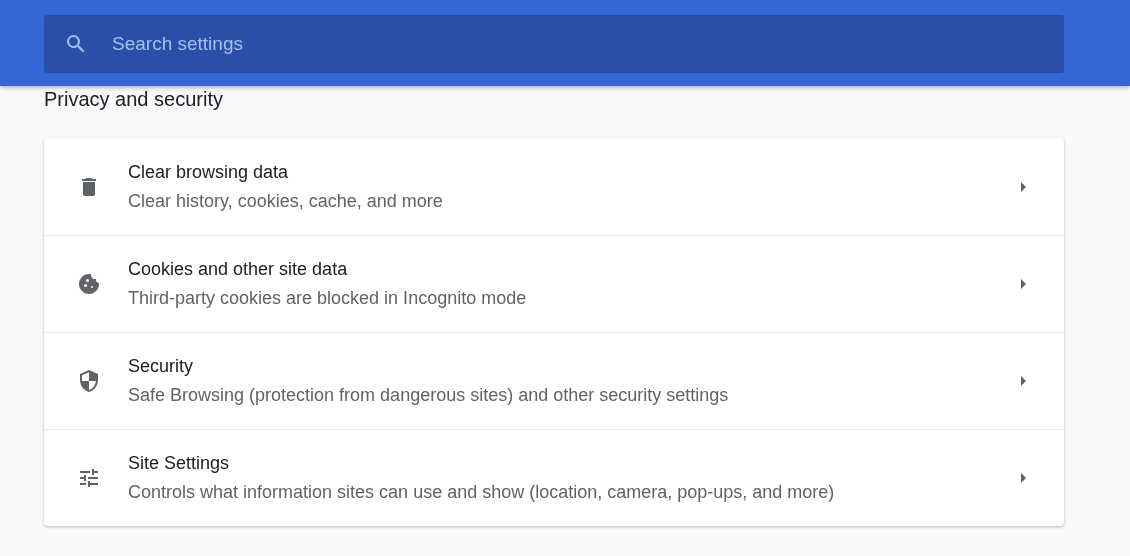 This screenshot has height=556, width=1130. Describe the element at coordinates (179, 463) in the screenshot. I see `row-title: Site Settings` at that location.